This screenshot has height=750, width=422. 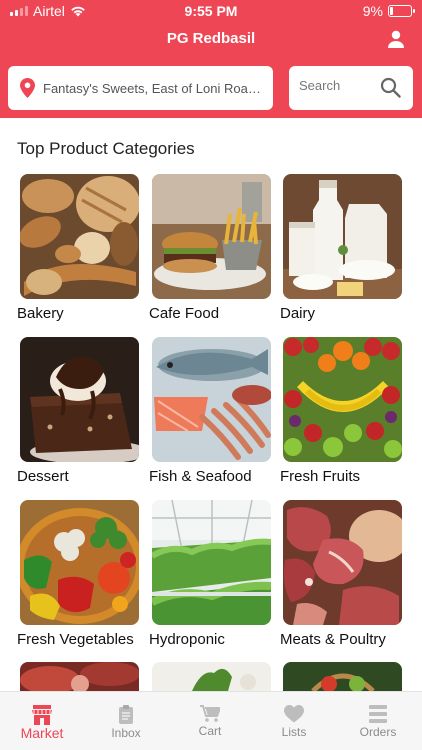 What do you see at coordinates (79, 236) in the screenshot?
I see `bakery-image` at bounding box center [79, 236].